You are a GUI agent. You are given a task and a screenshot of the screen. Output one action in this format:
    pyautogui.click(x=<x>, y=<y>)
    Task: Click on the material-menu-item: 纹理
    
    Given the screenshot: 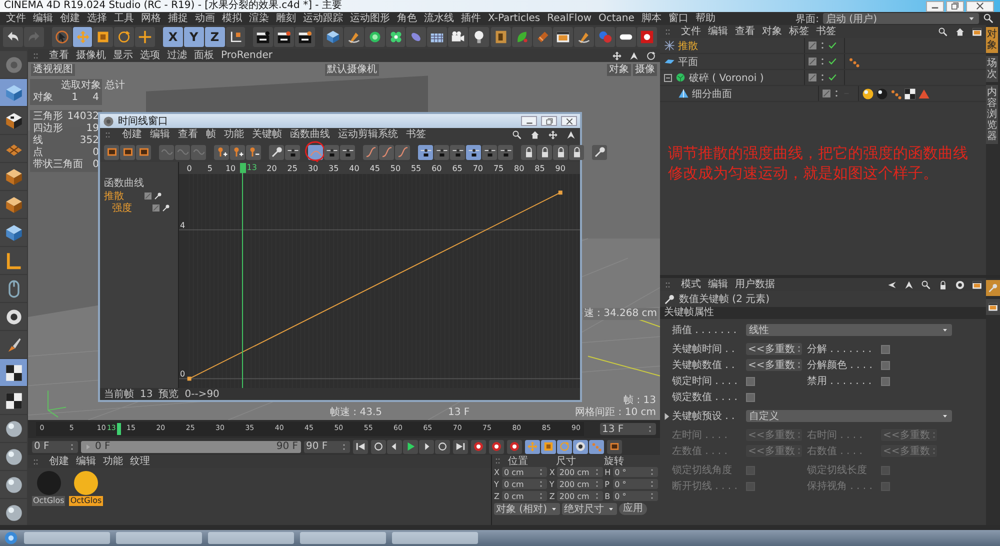 What is the action you would take?
    pyautogui.click(x=140, y=462)
    